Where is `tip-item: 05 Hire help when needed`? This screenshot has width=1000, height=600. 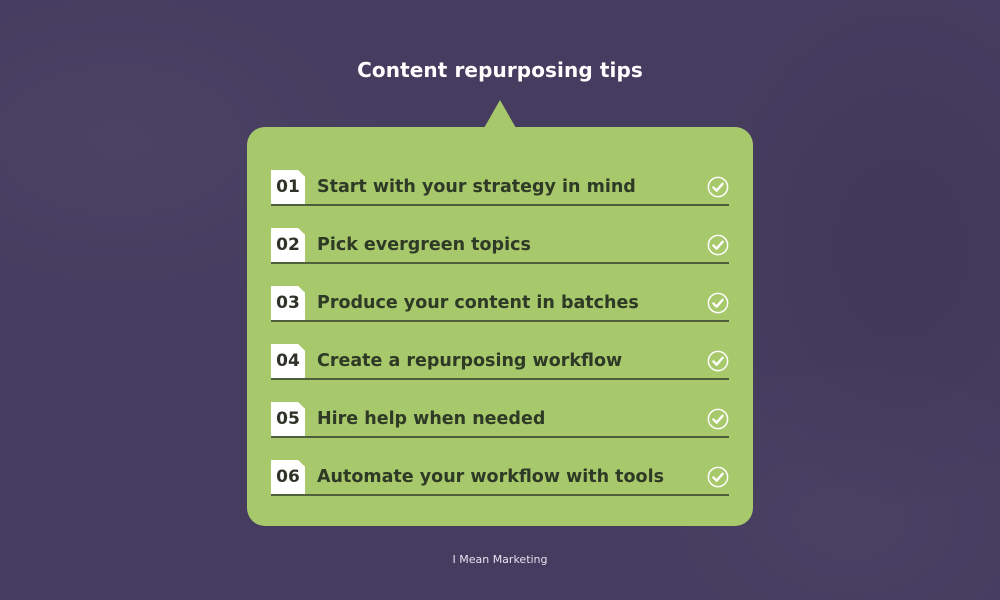 tip-item: 05 Hire help when needed is located at coordinates (500, 420).